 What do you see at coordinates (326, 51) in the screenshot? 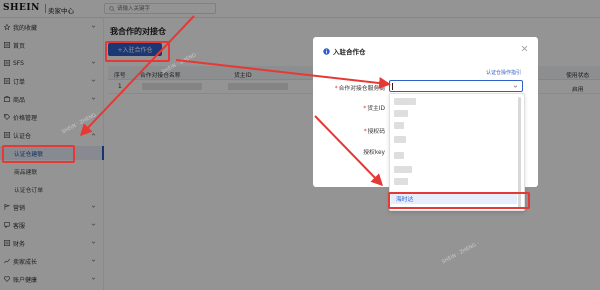
I see `info-icon` at bounding box center [326, 51].